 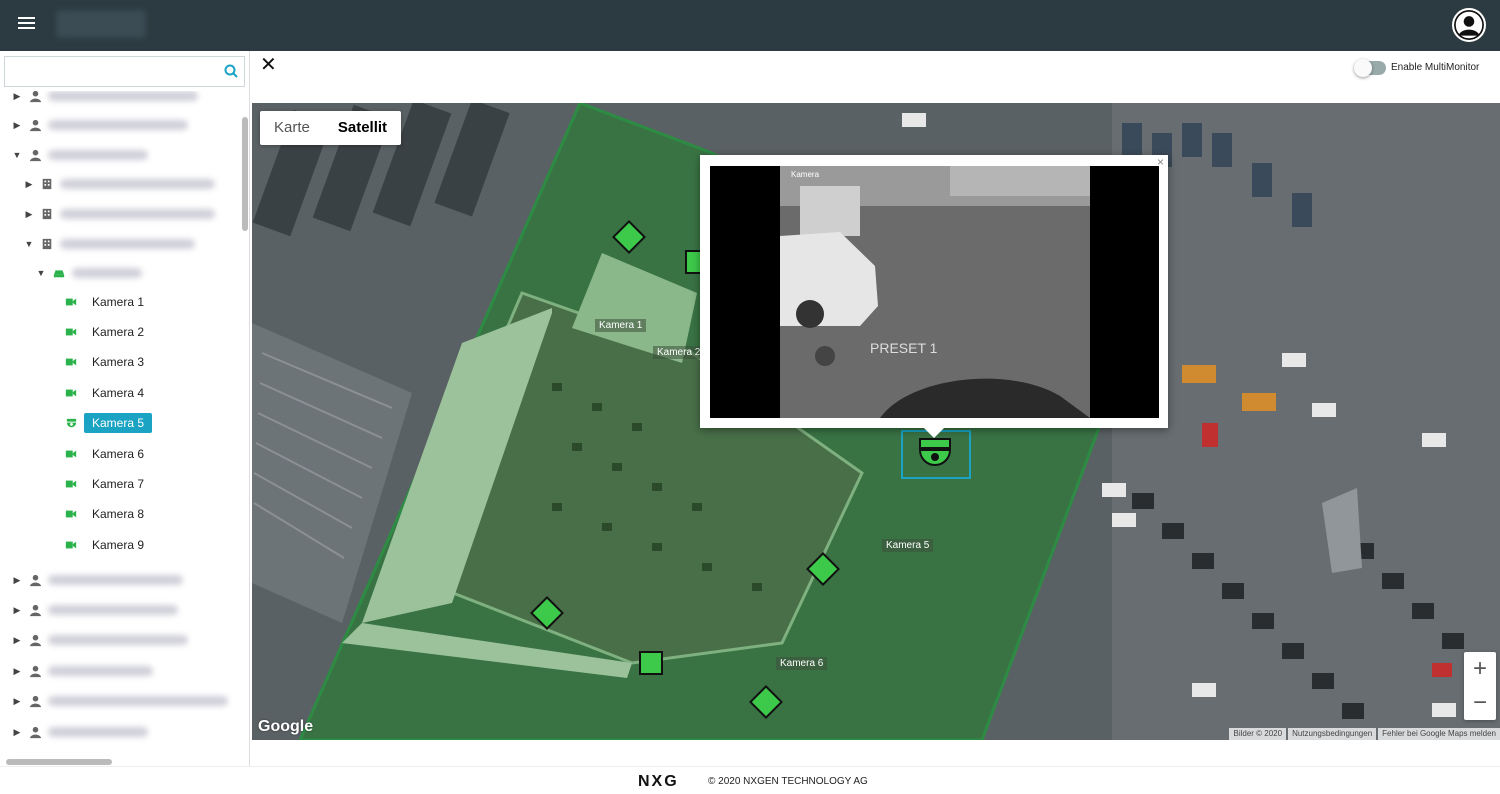 What do you see at coordinates (286, 726) in the screenshot?
I see `google-logo: Google` at bounding box center [286, 726].